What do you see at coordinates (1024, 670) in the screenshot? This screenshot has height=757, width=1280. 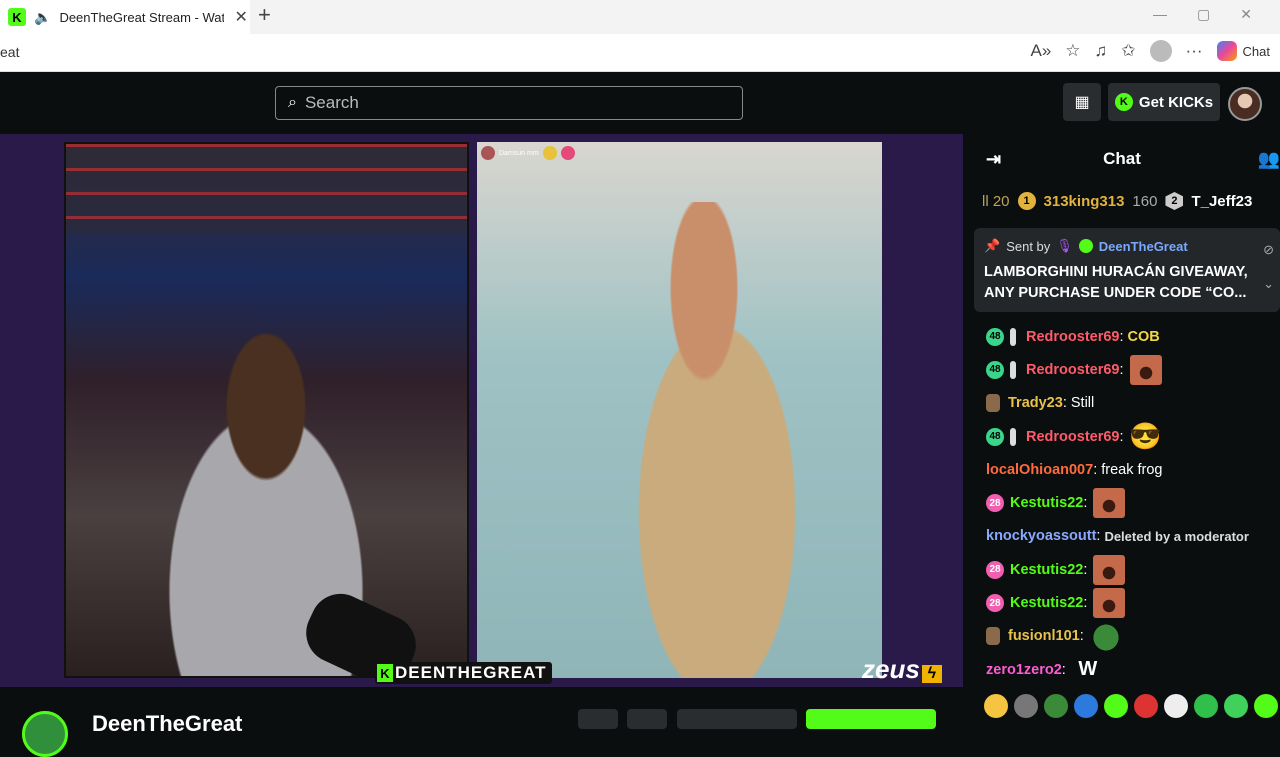 I see `chat-username: zero1zero2` at bounding box center [1024, 670].